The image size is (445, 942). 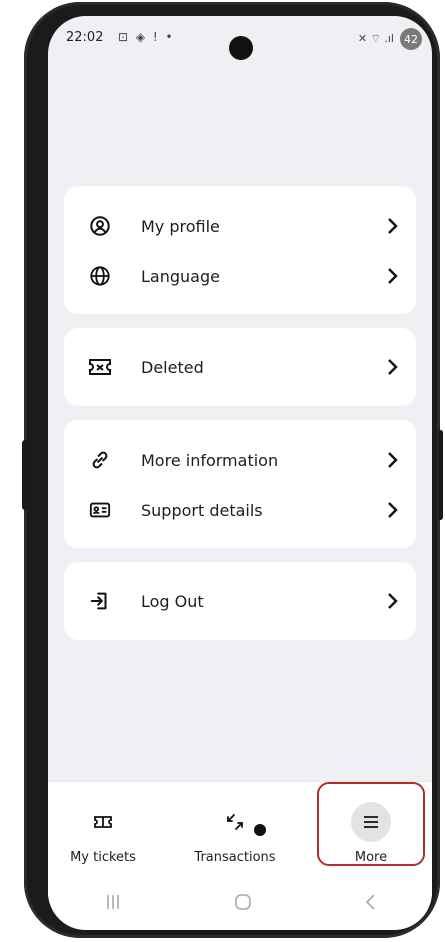 What do you see at coordinates (243, 904) in the screenshot?
I see `home-button` at bounding box center [243, 904].